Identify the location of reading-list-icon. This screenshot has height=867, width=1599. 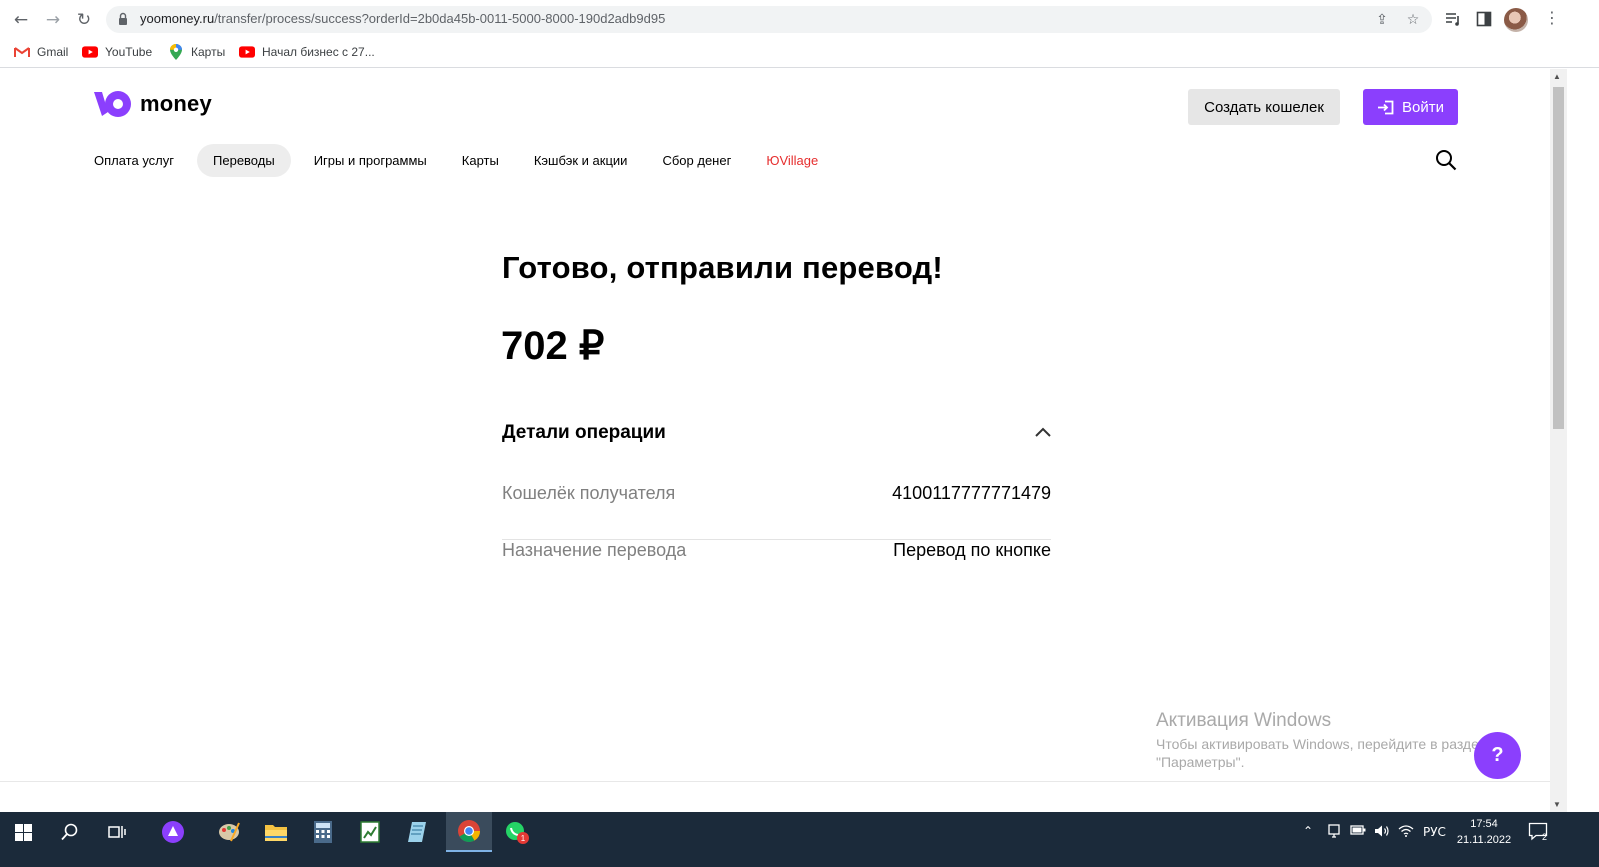
(1453, 19).